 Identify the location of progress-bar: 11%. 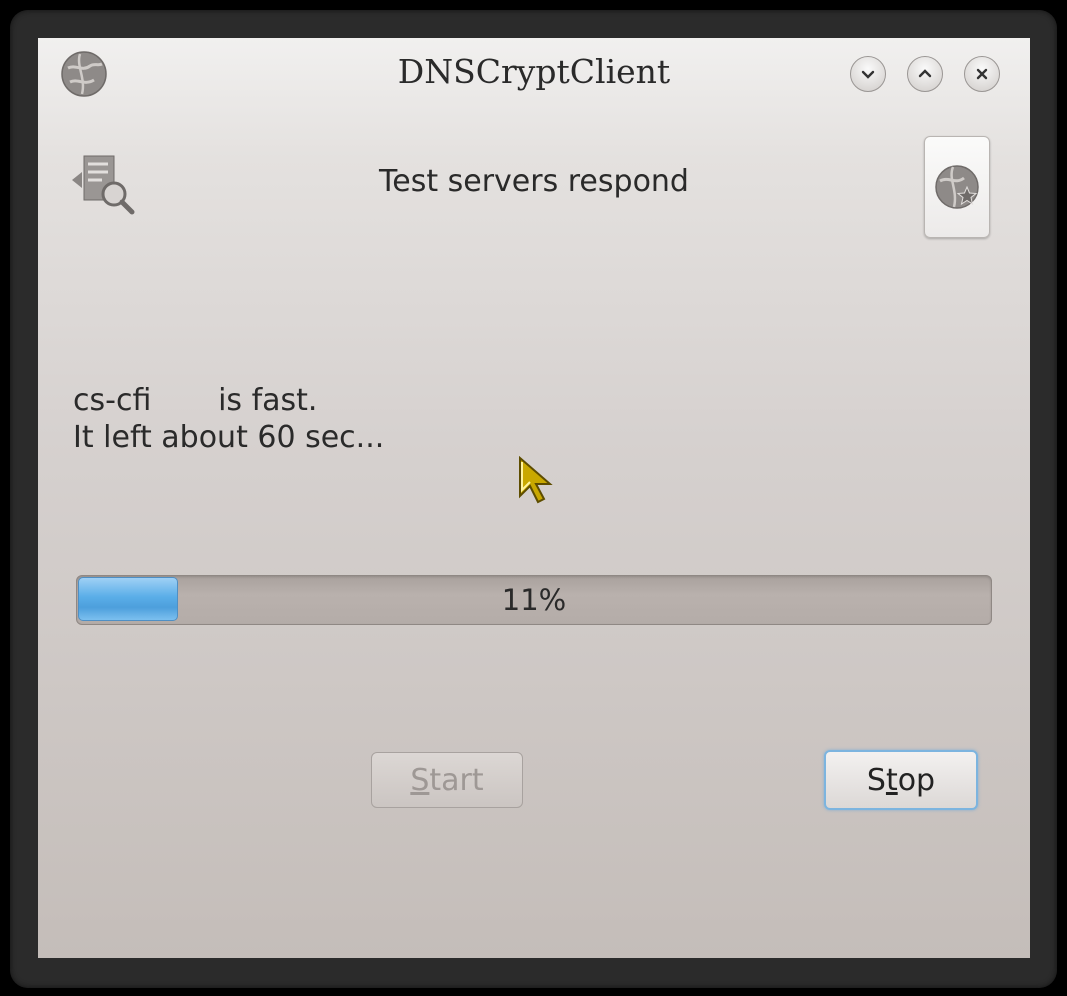
(534, 600).